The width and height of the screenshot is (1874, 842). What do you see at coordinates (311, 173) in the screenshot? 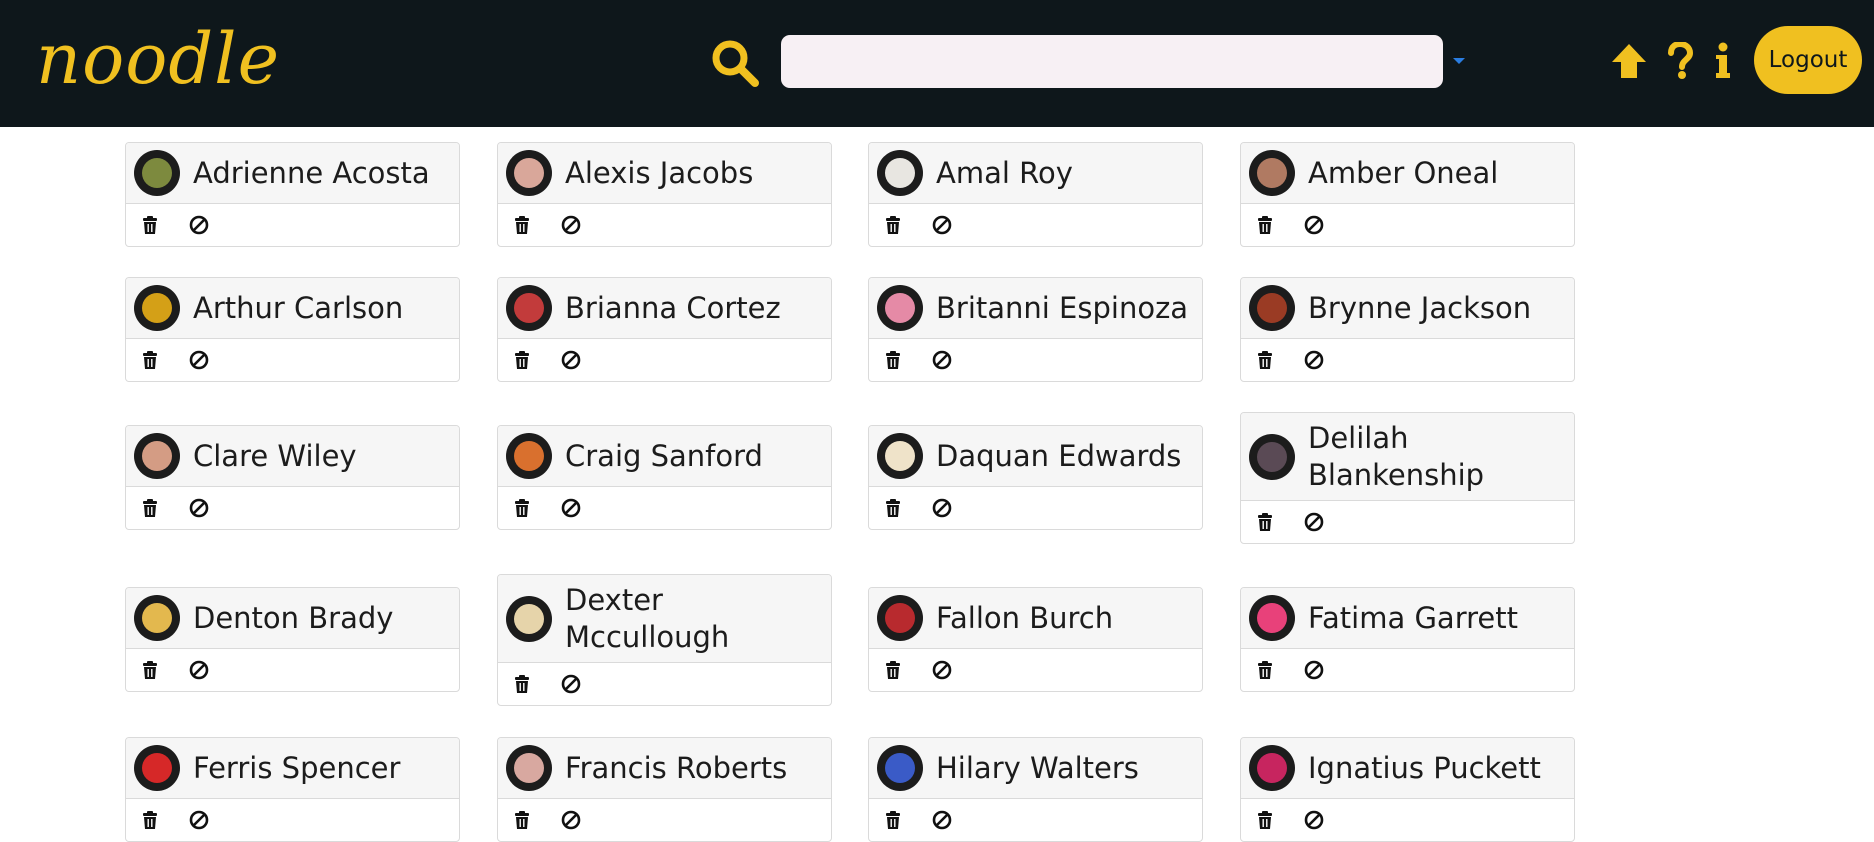
I see `user-name: Adrienne Acosta` at bounding box center [311, 173].